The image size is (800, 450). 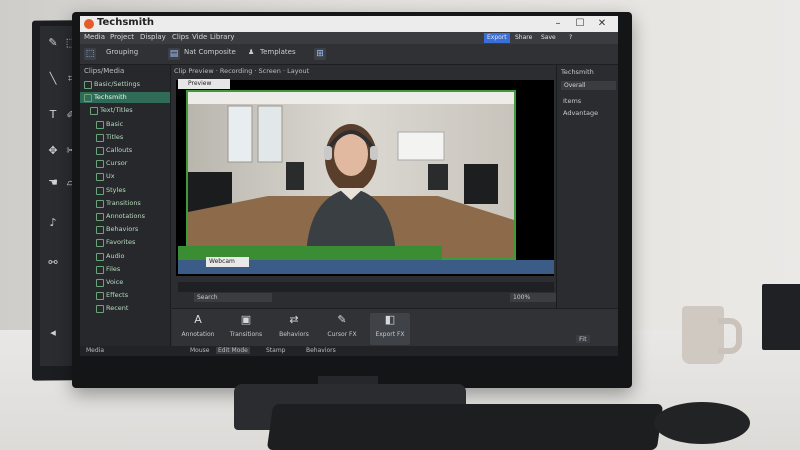 I want to click on properties-item-items: Items, so click(x=572, y=101).